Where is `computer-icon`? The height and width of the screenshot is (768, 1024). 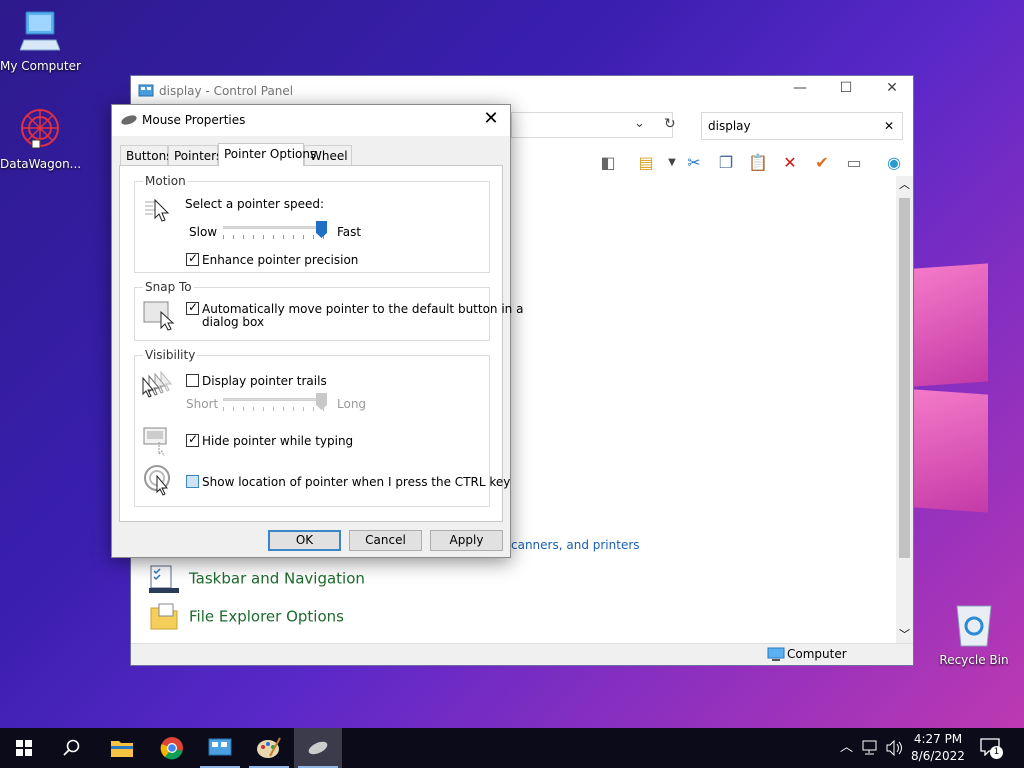 computer-icon is located at coordinates (776, 654).